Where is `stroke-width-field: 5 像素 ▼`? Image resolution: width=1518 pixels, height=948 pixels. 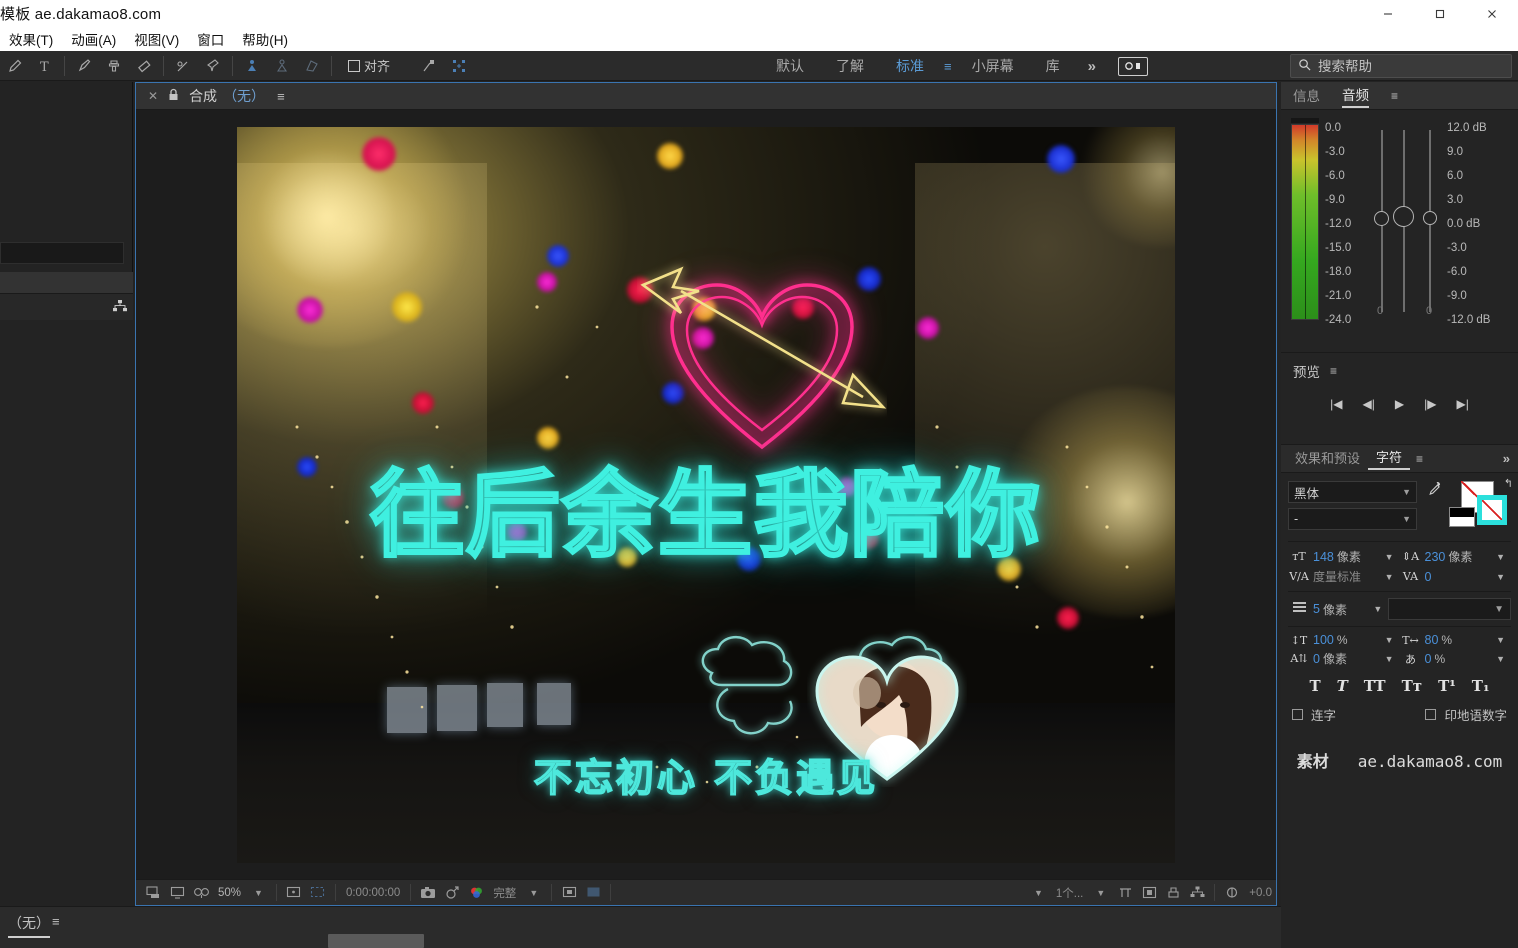 stroke-width-field: 5 像素 ▼ is located at coordinates (1338, 609).